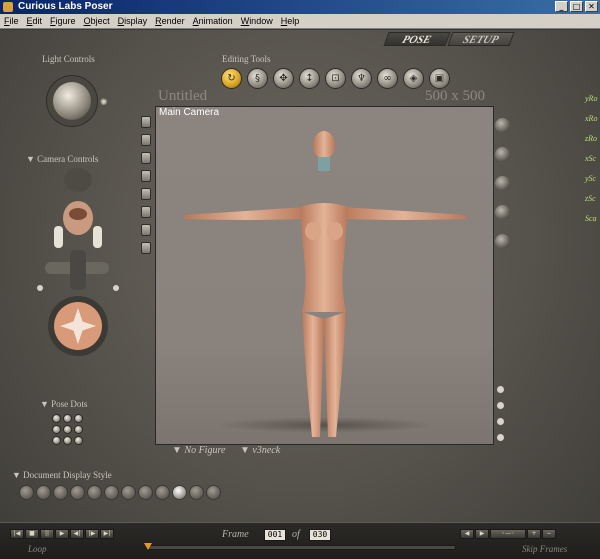  I want to click on edit-keyframes-button: ◦—◦, so click(508, 534).